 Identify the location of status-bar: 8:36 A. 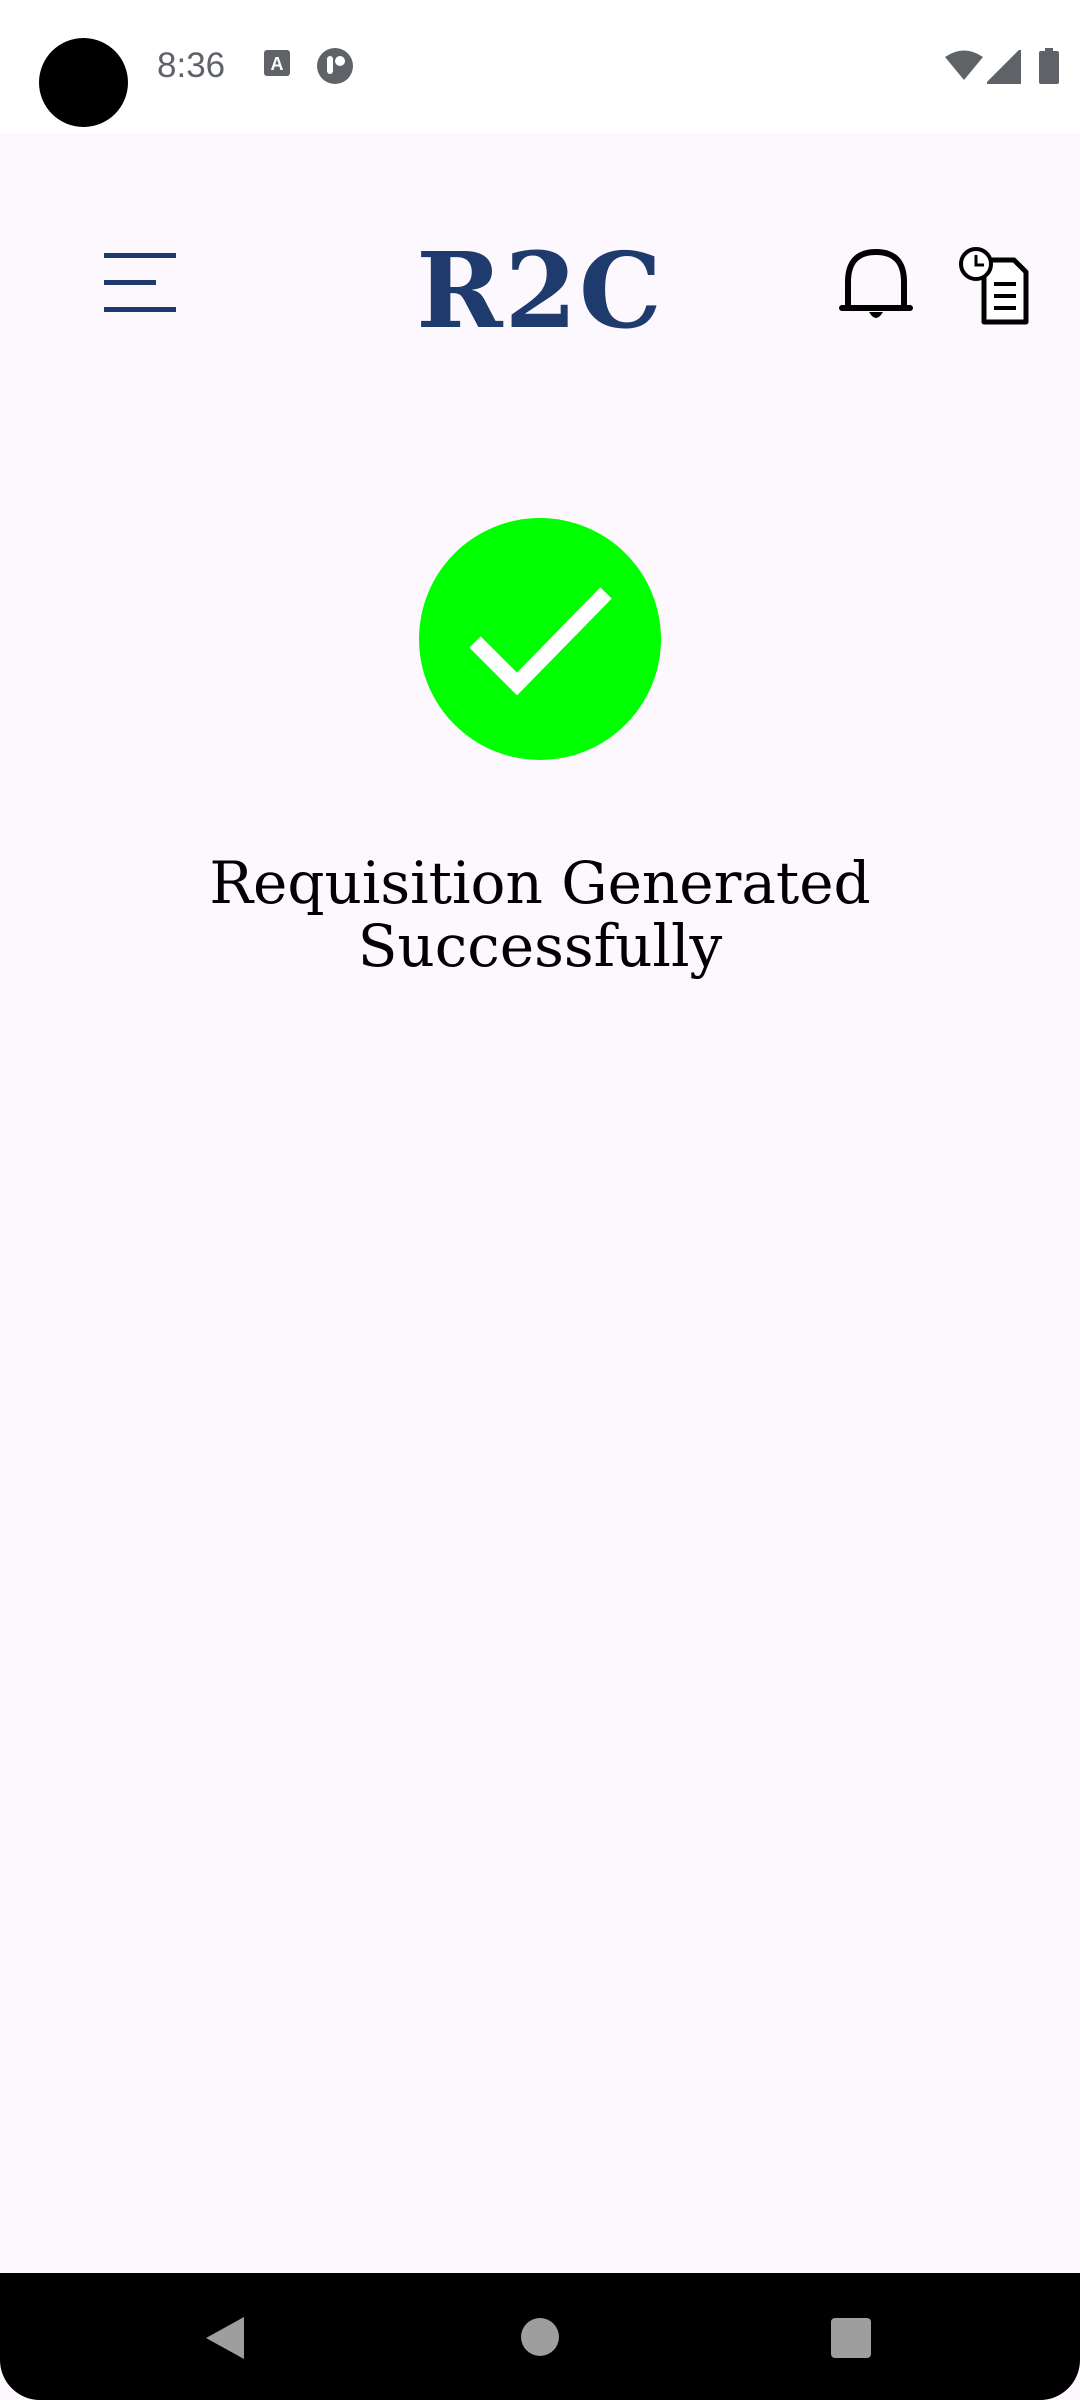
(540, 66).